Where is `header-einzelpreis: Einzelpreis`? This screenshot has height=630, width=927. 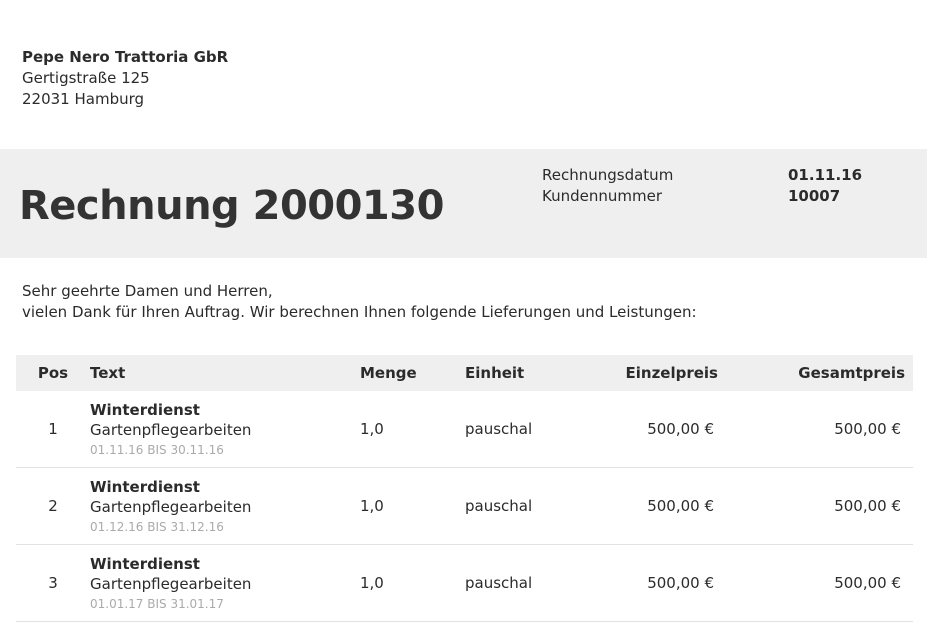 header-einzelpreis: Einzelpreis is located at coordinates (672, 373).